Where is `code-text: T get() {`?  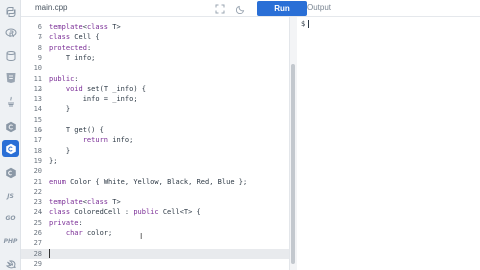
code-text: T get() { is located at coordinates (84, 130).